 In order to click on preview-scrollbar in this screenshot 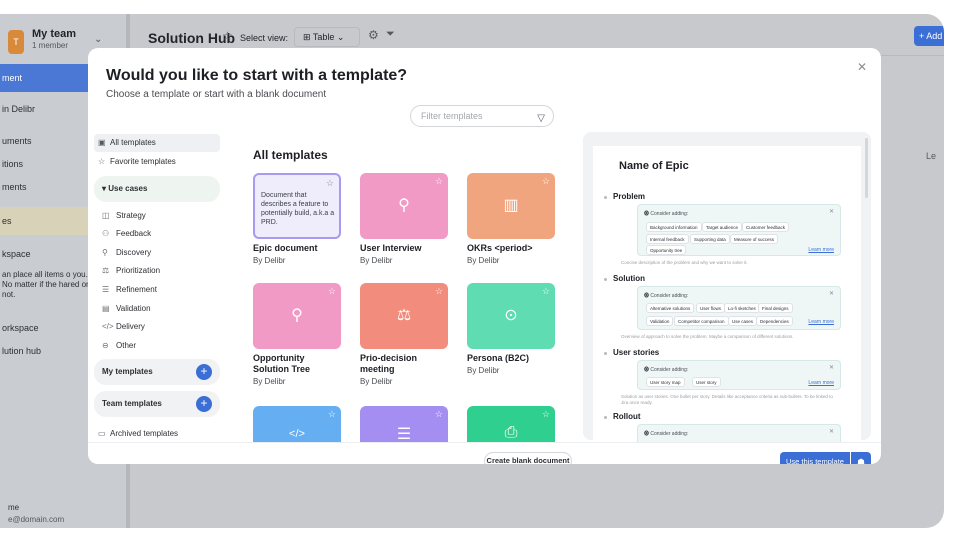, I will do `click(866, 168)`.